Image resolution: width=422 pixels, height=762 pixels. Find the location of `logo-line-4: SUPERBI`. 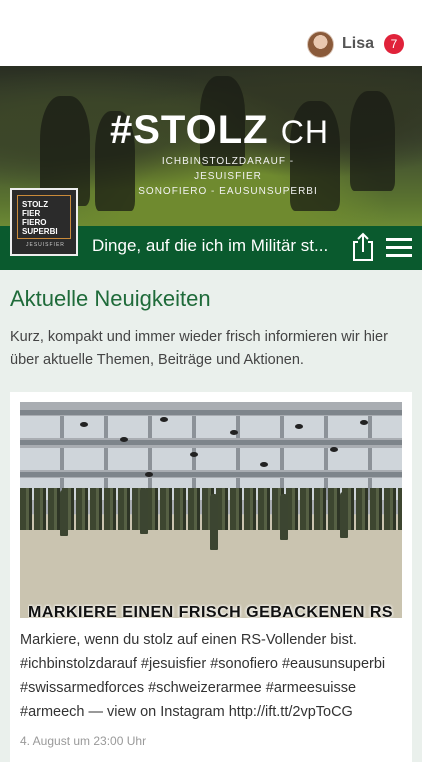

logo-line-4: SUPERBI is located at coordinates (40, 231).